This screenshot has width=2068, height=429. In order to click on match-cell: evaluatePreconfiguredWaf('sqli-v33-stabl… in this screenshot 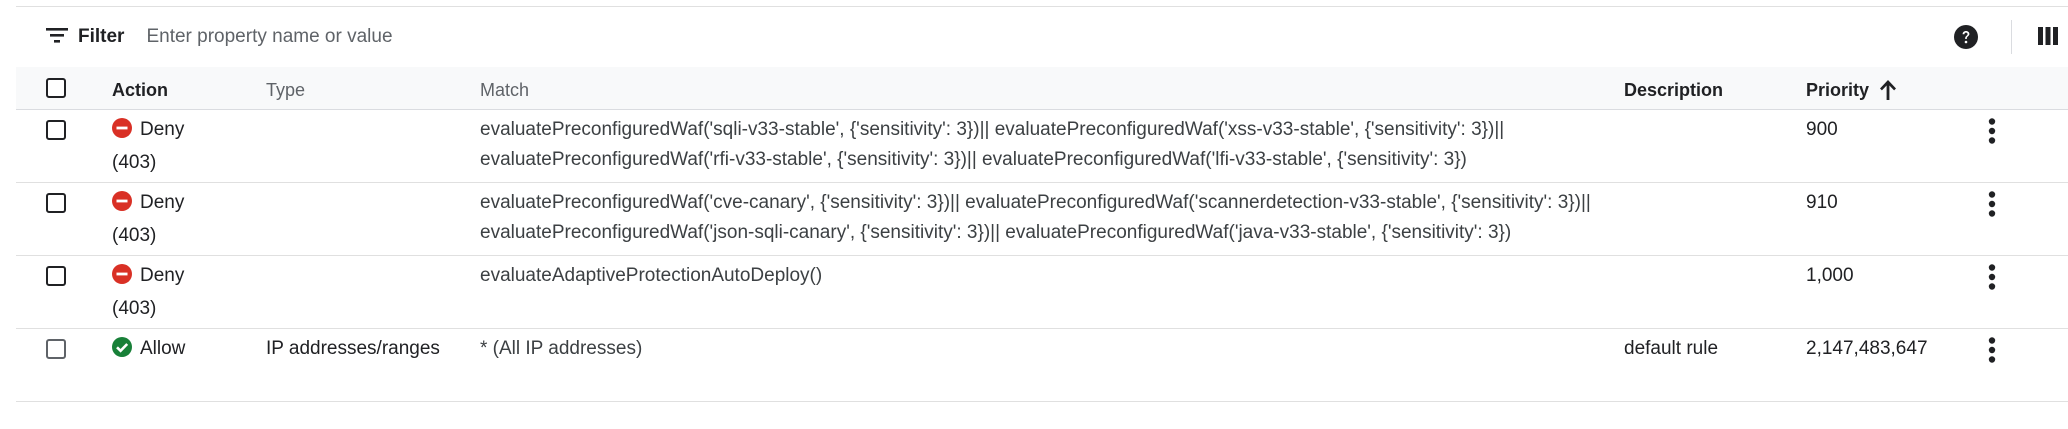, I will do `click(992, 144)`.